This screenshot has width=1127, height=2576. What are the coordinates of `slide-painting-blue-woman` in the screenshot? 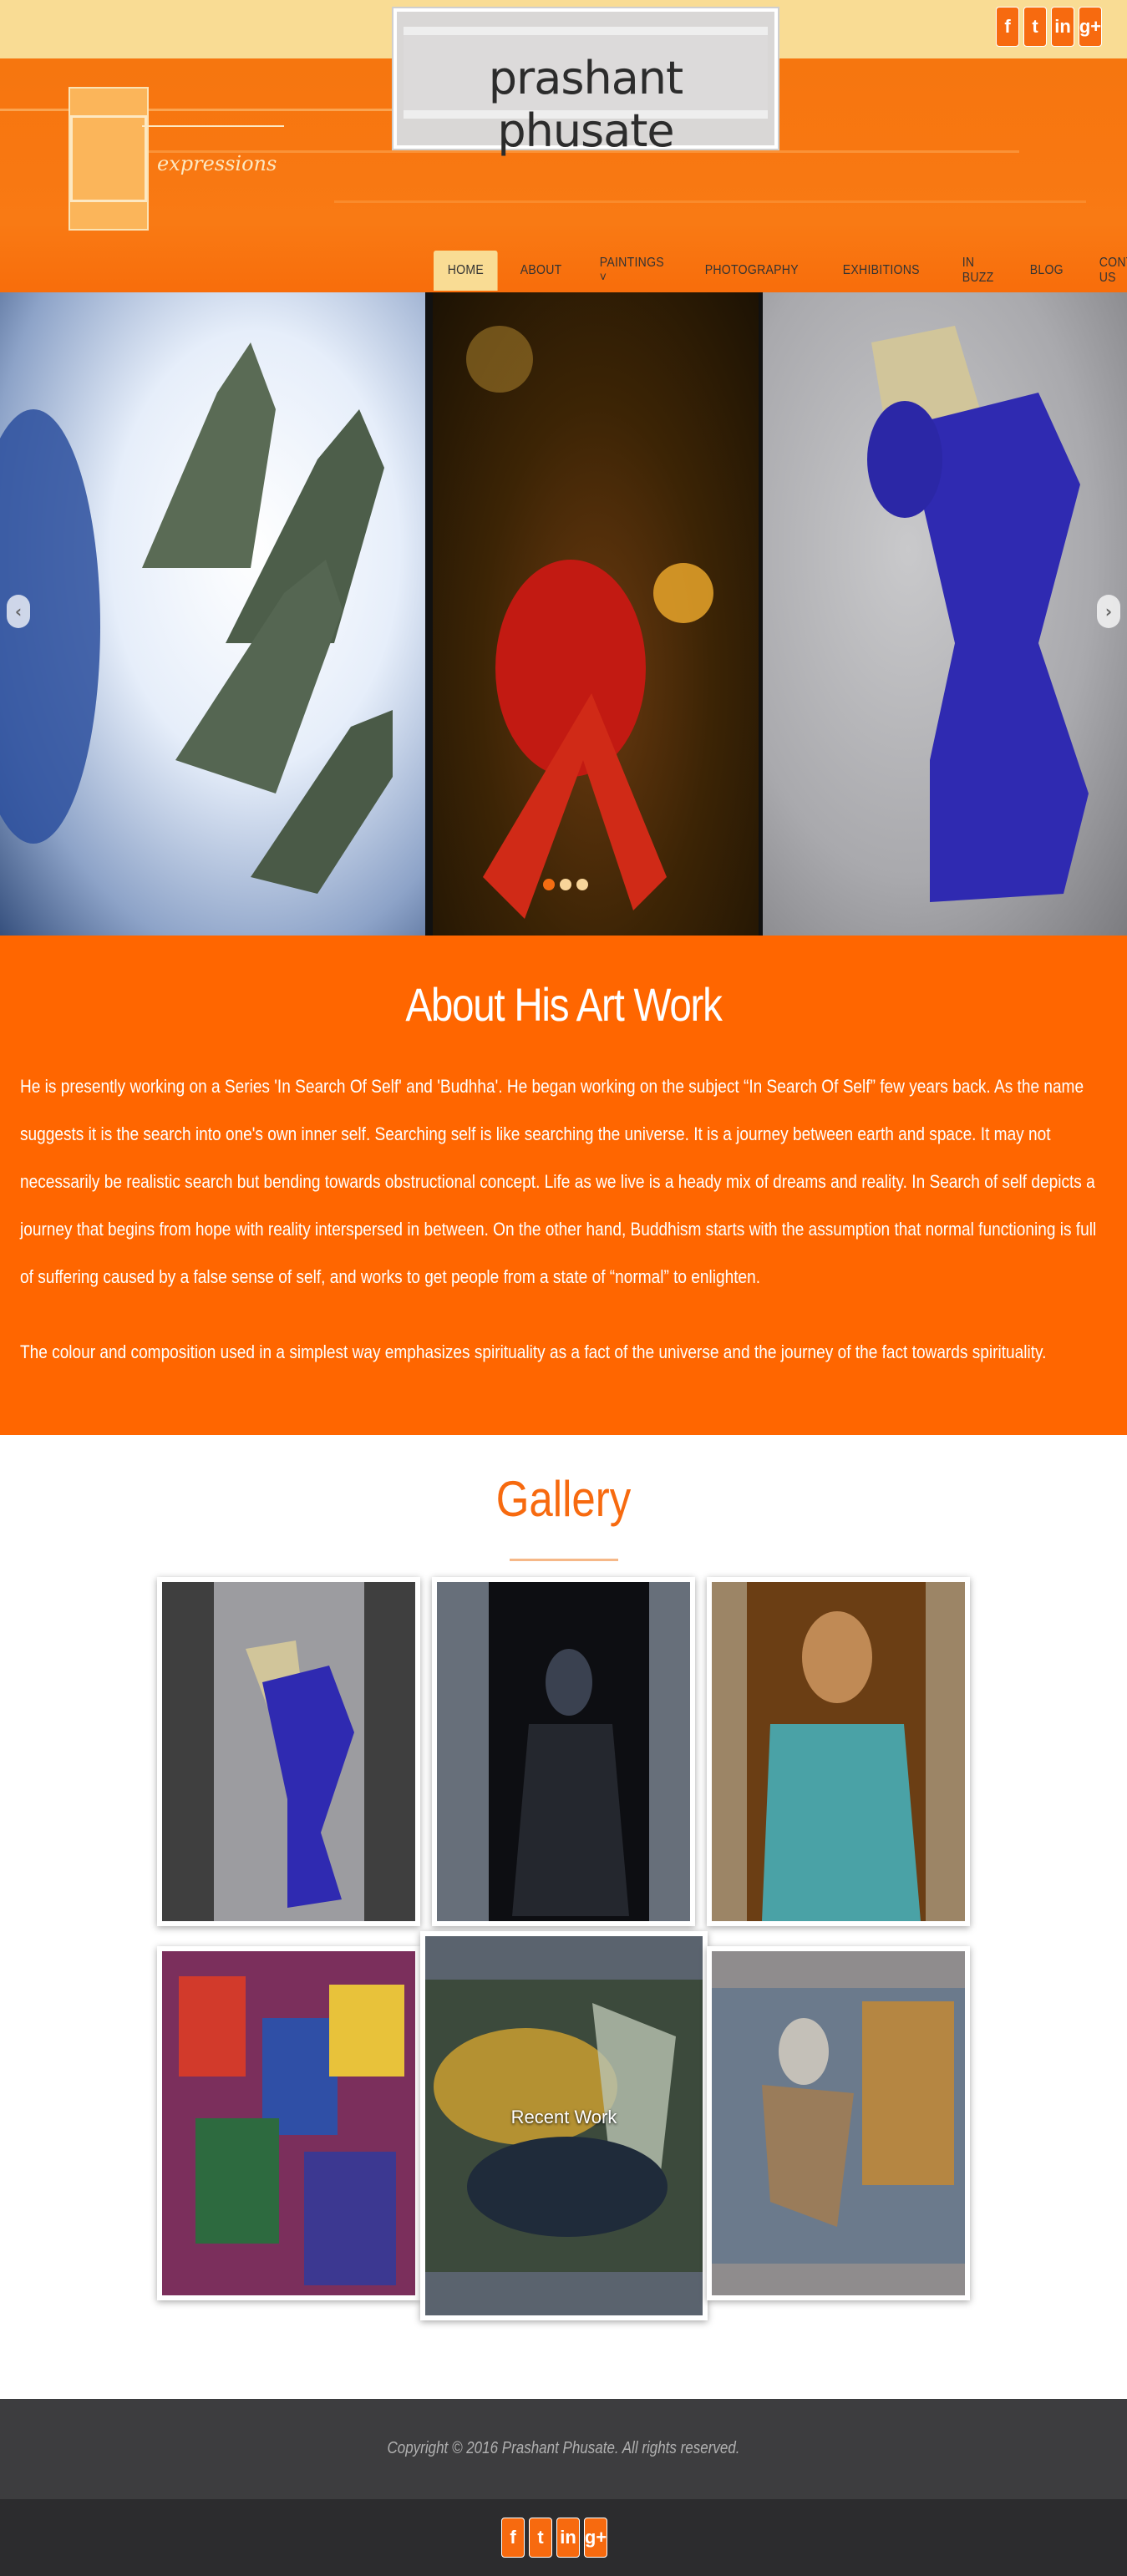 It's located at (945, 614).